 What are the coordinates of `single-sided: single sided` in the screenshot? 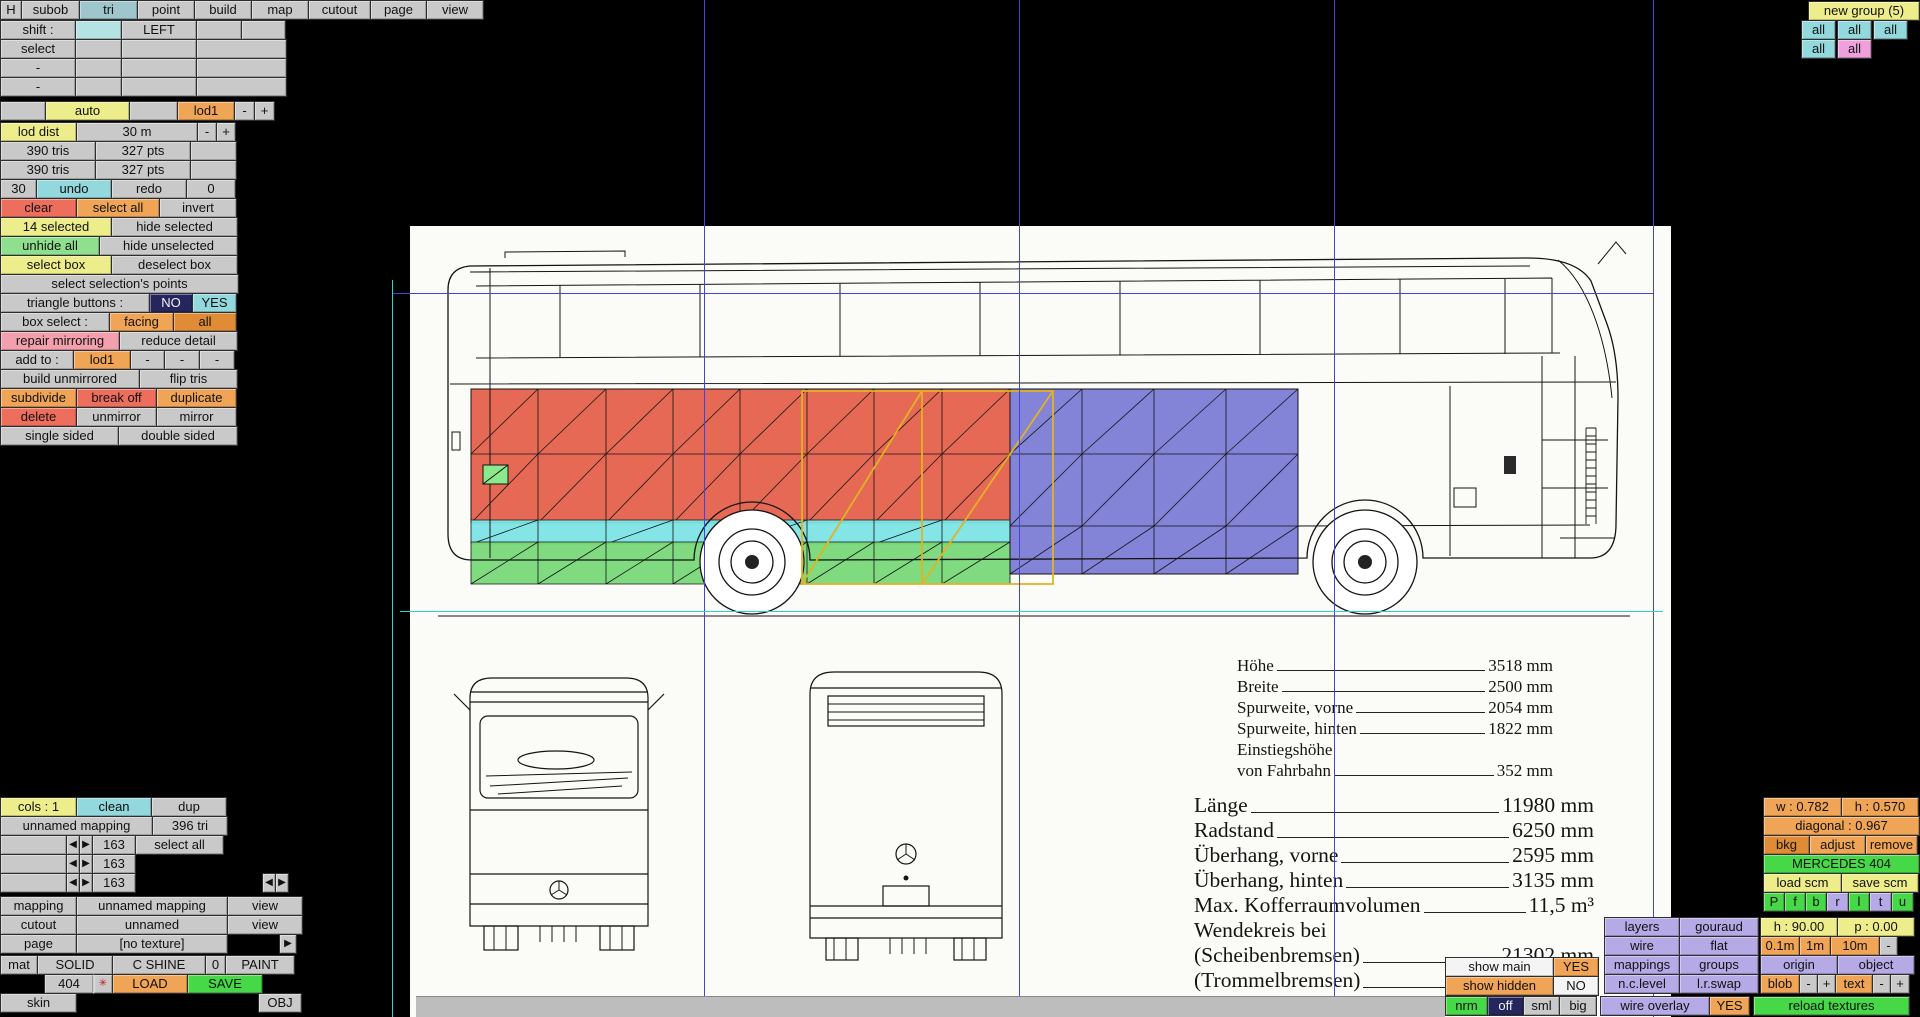 It's located at (59, 436).